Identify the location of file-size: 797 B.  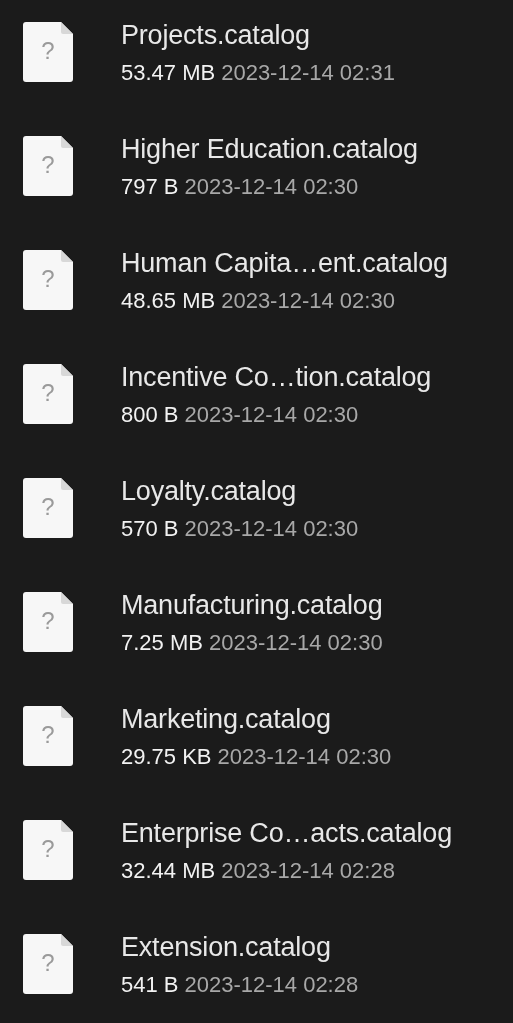
(150, 187).